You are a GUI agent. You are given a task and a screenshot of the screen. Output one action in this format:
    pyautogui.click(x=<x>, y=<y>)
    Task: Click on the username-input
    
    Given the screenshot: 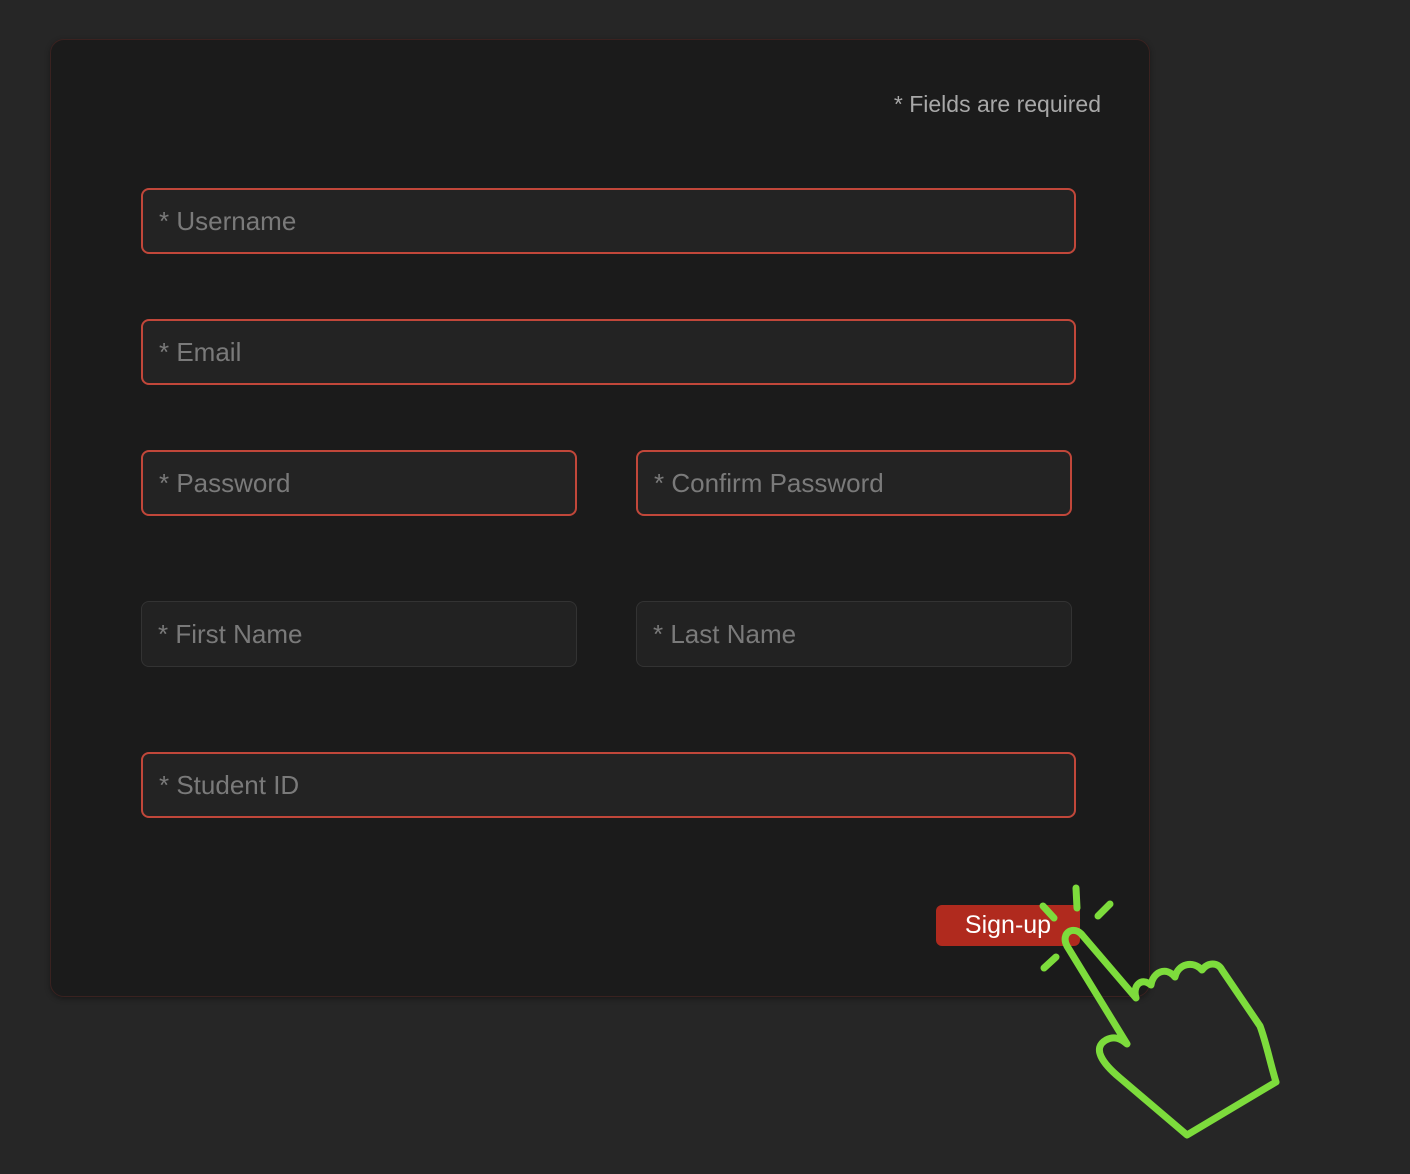 What is the action you would take?
    pyautogui.click(x=608, y=221)
    